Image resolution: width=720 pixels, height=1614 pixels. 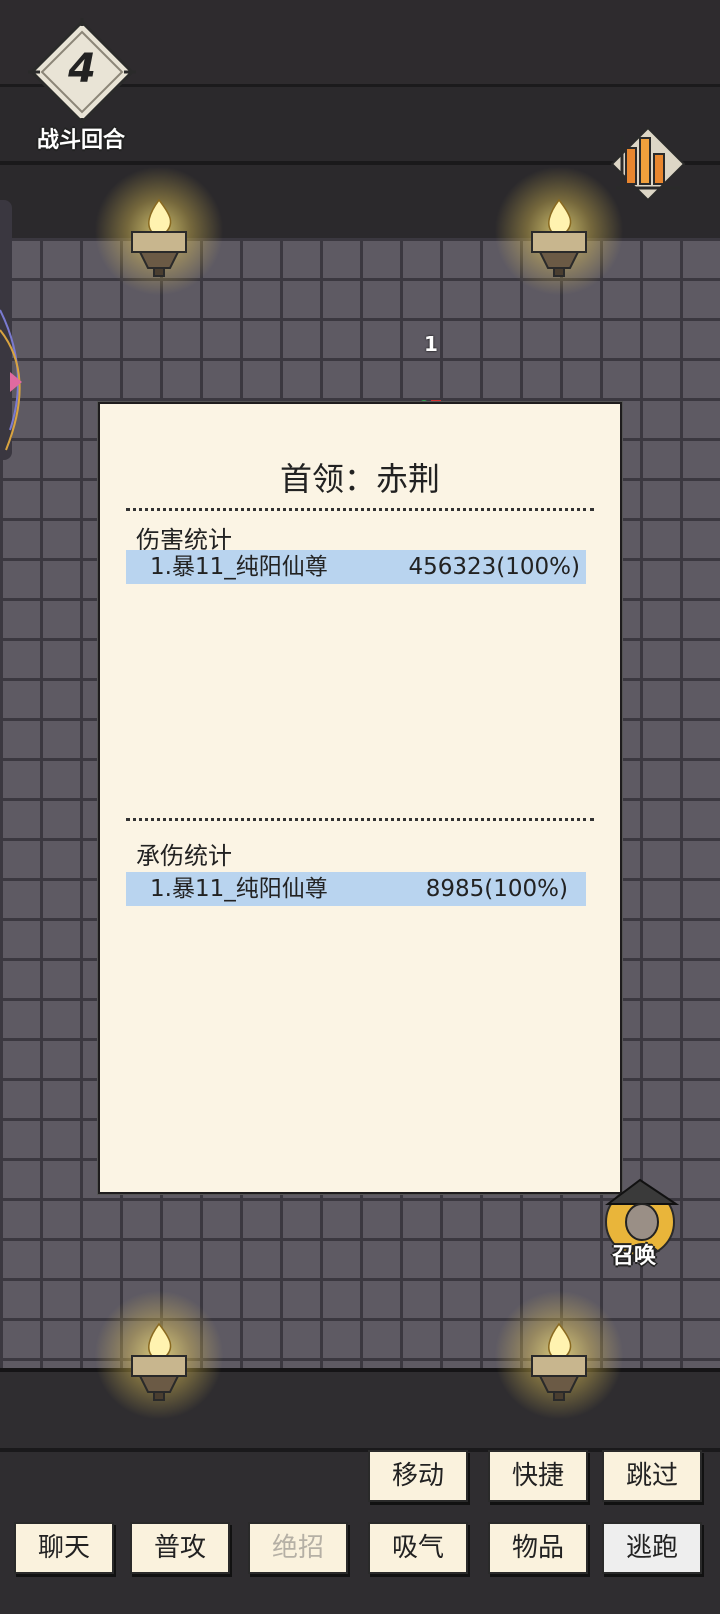 I want to click on skip-button: 跳过, so click(x=652, y=1476).